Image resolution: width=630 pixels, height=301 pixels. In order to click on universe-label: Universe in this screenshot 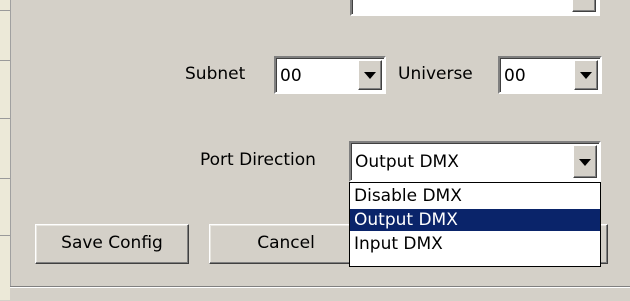, I will do `click(435, 74)`.